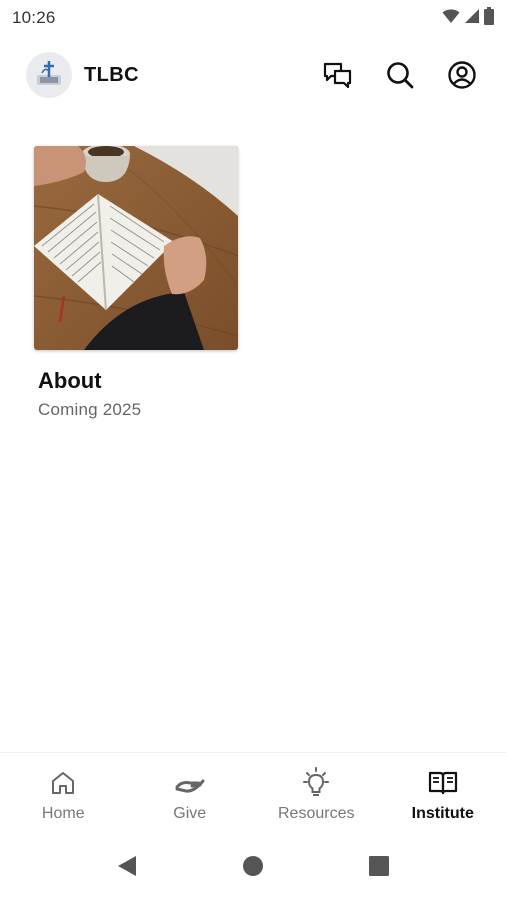 The image size is (506, 900). I want to click on card-subtitle: Coming 2025, so click(90, 409).